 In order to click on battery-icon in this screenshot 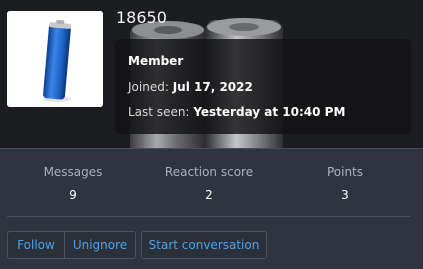, I will do `click(55, 59)`.